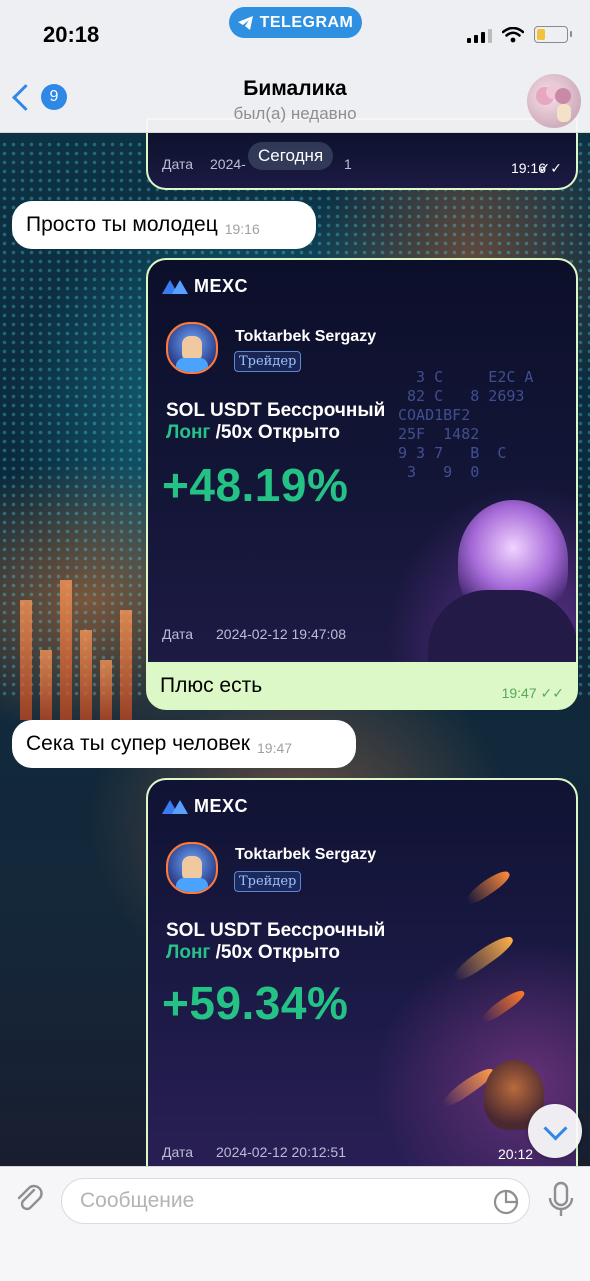 The height and width of the screenshot is (1281, 590). Describe the element at coordinates (348, 164) in the screenshot. I see `date-value-suffix: 1` at that location.